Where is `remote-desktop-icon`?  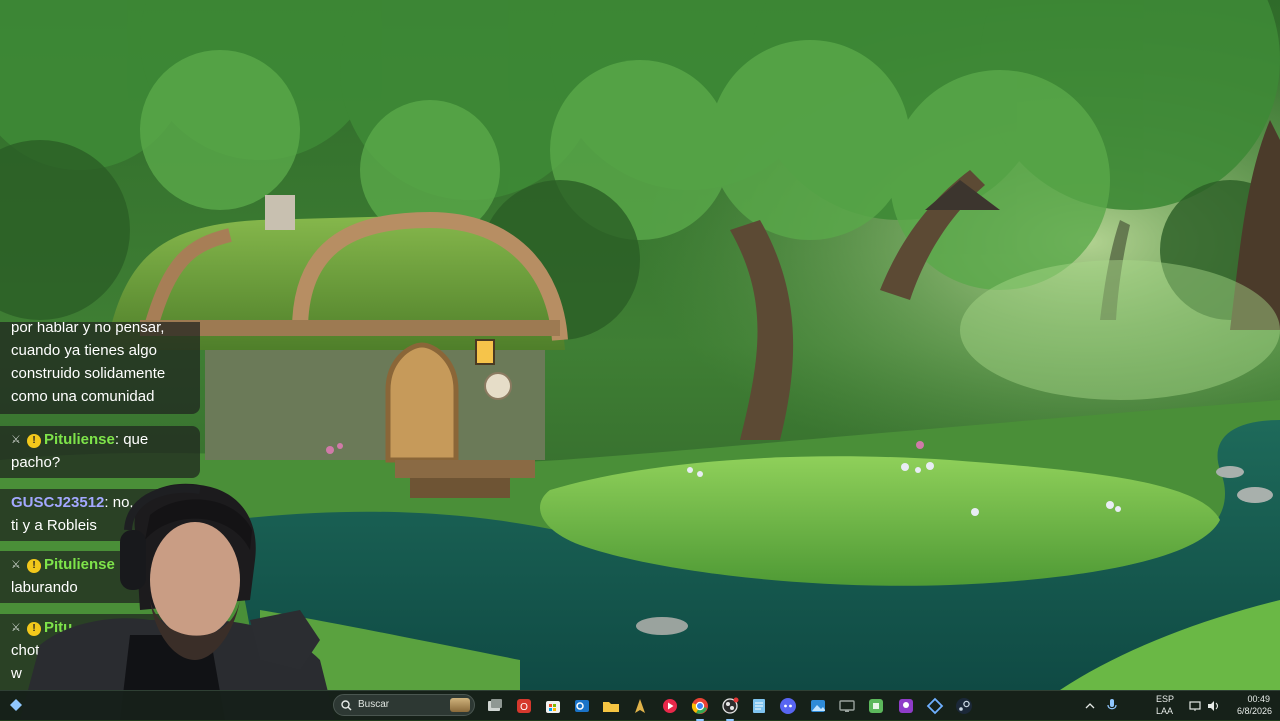 remote-desktop-icon is located at coordinates (847, 706).